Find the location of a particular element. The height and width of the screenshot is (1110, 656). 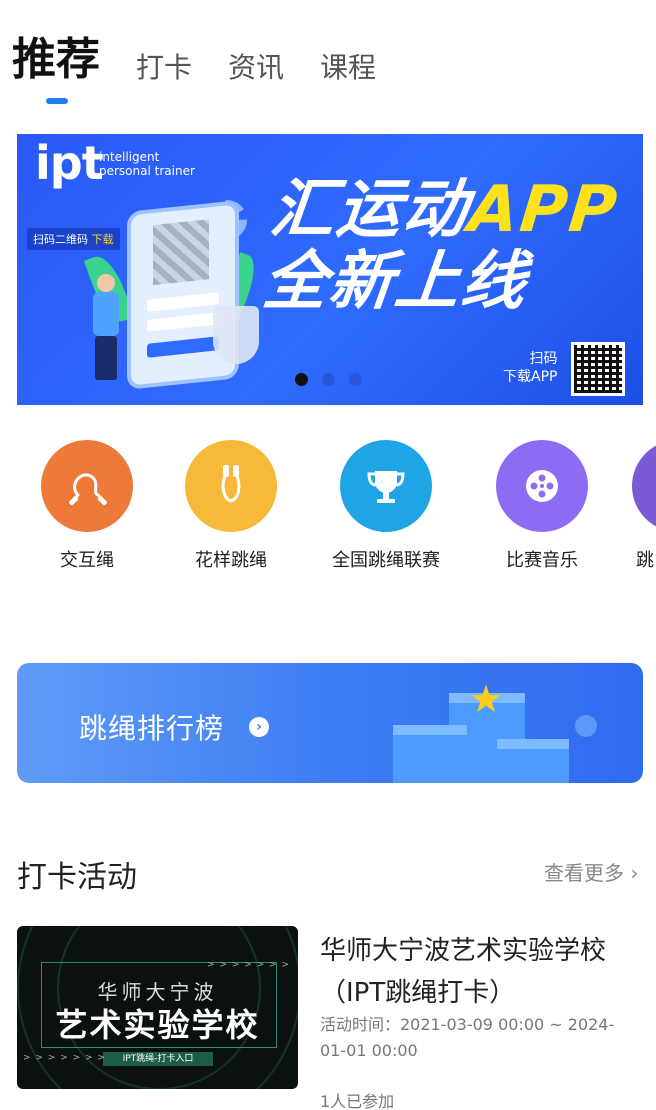

entry-label: 花样跳绳 is located at coordinates (231, 560).